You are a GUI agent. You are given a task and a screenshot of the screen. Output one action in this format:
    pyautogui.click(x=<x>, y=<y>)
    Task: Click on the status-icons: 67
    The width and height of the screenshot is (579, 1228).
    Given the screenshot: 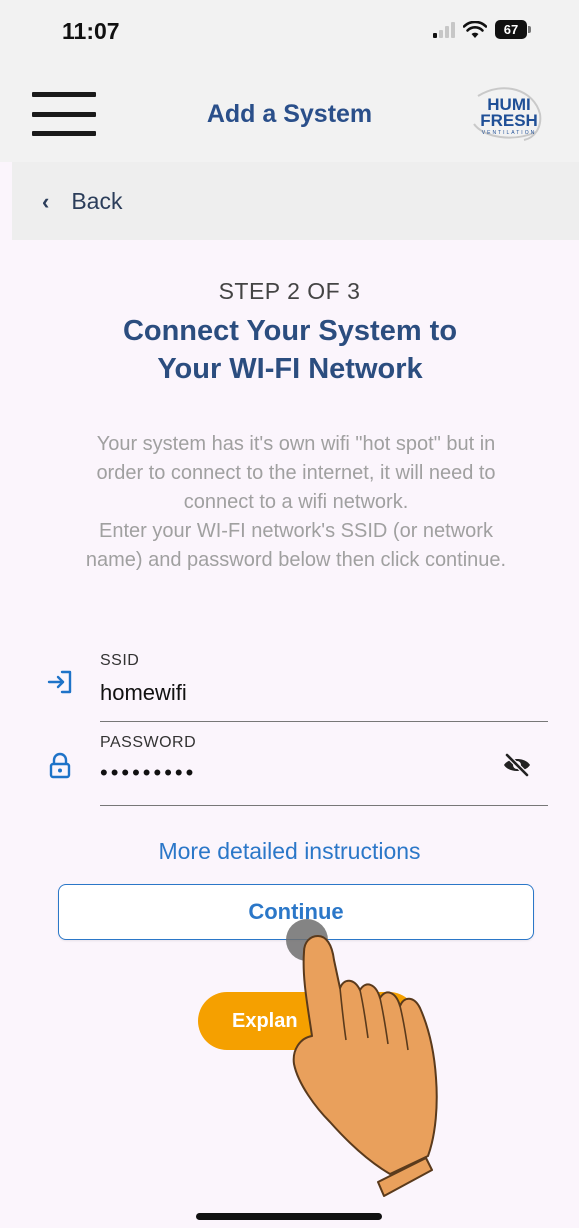 What is the action you would take?
    pyautogui.click(x=482, y=29)
    